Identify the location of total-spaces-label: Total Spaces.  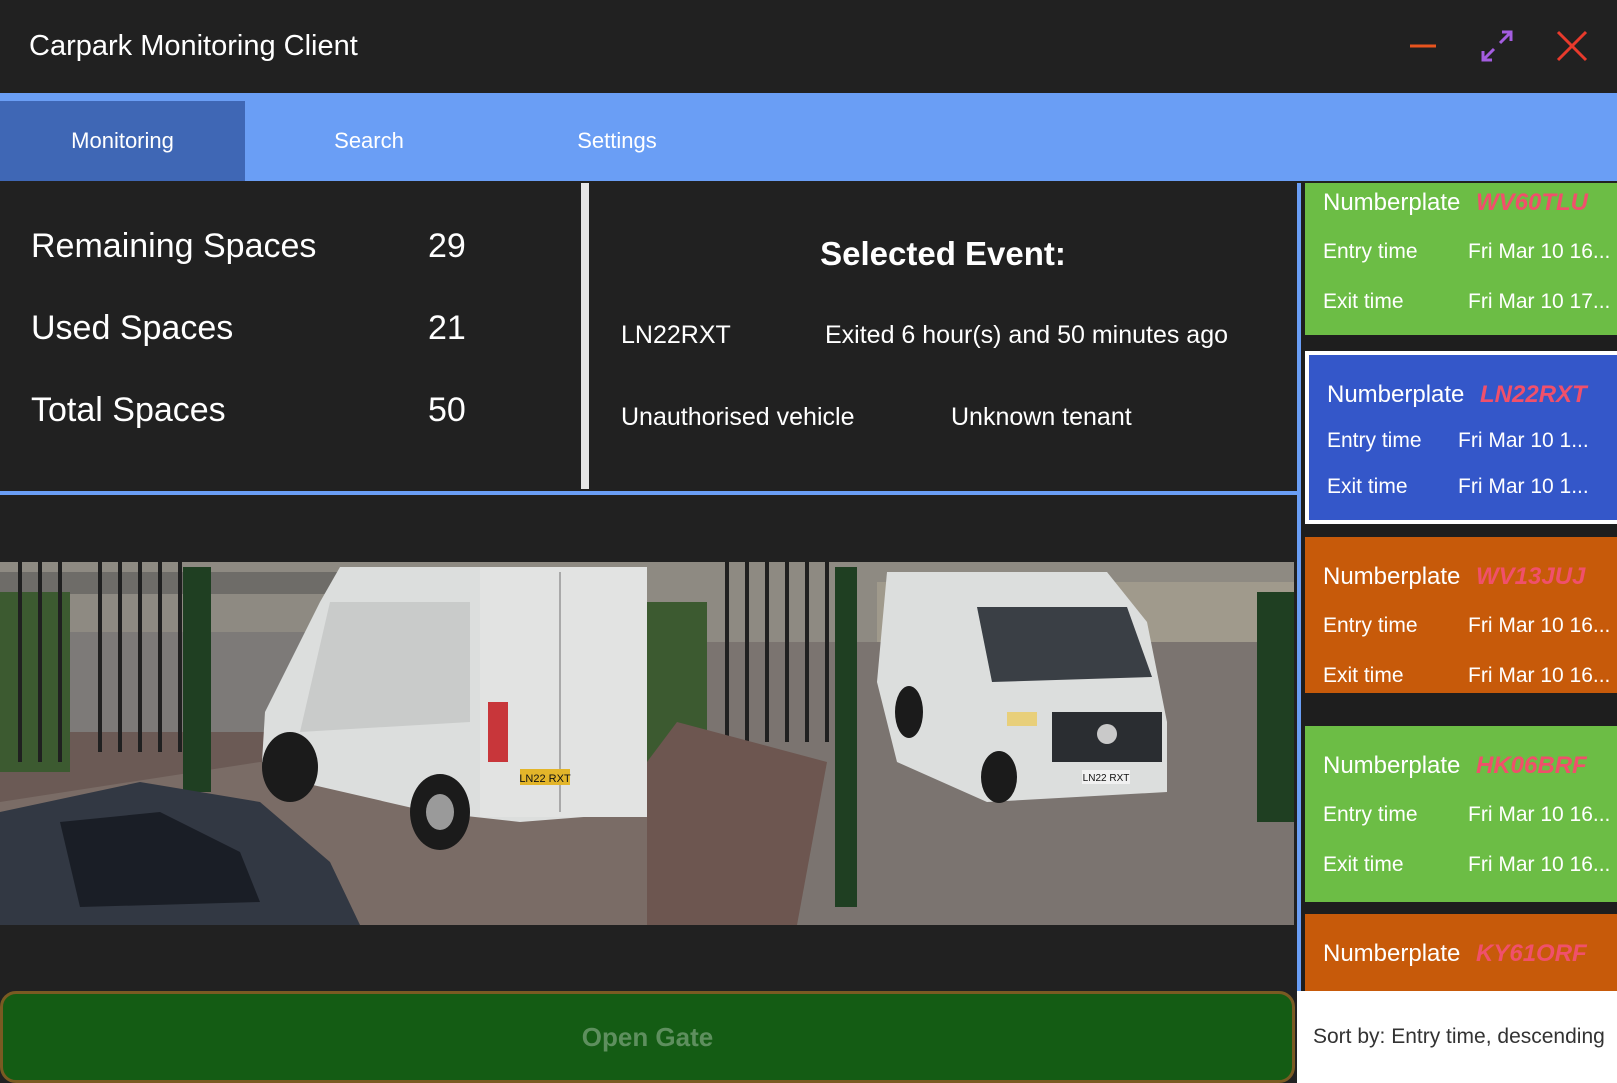
(128, 410).